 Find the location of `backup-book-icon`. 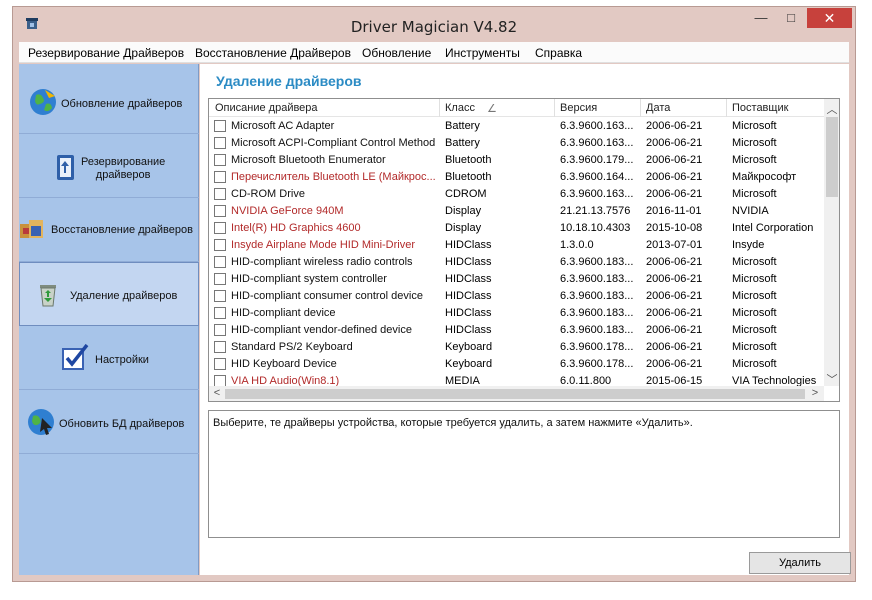

backup-book-icon is located at coordinates (65, 167).